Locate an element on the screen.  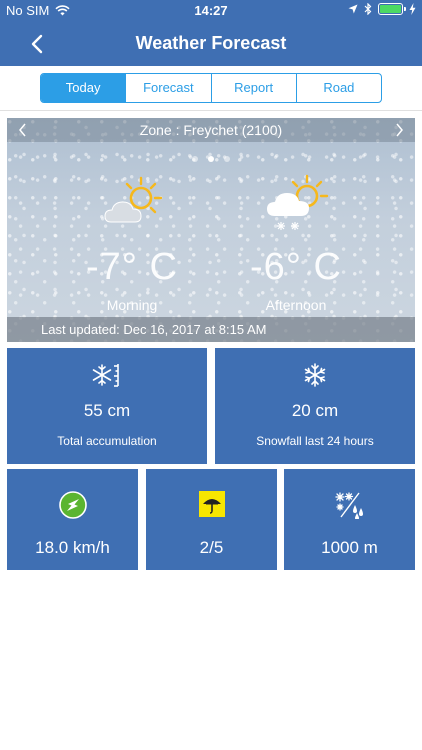
page-indicator is located at coordinates (211, 158).